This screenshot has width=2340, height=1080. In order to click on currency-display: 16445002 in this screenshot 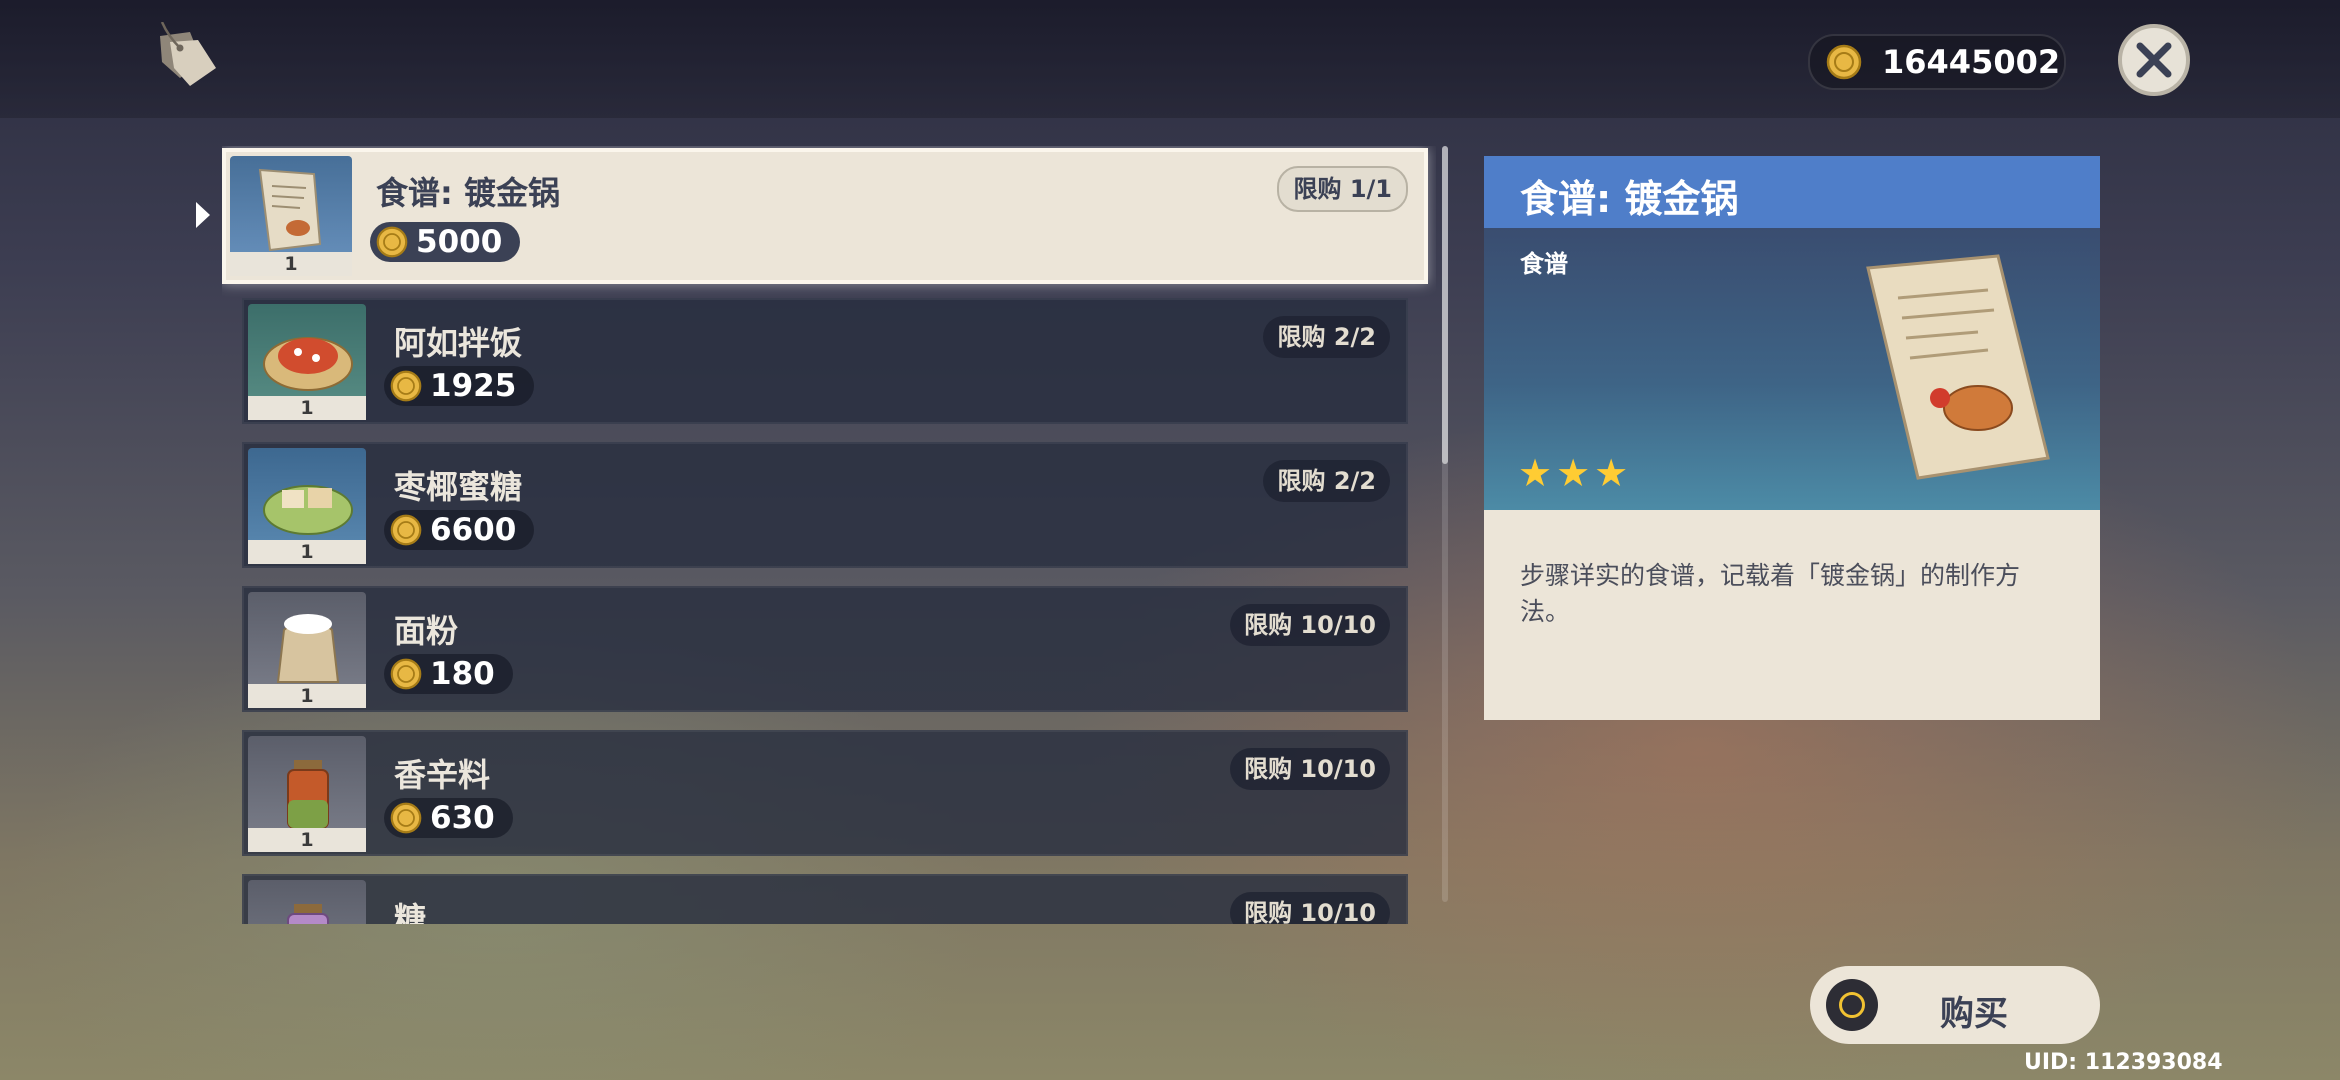, I will do `click(1937, 62)`.